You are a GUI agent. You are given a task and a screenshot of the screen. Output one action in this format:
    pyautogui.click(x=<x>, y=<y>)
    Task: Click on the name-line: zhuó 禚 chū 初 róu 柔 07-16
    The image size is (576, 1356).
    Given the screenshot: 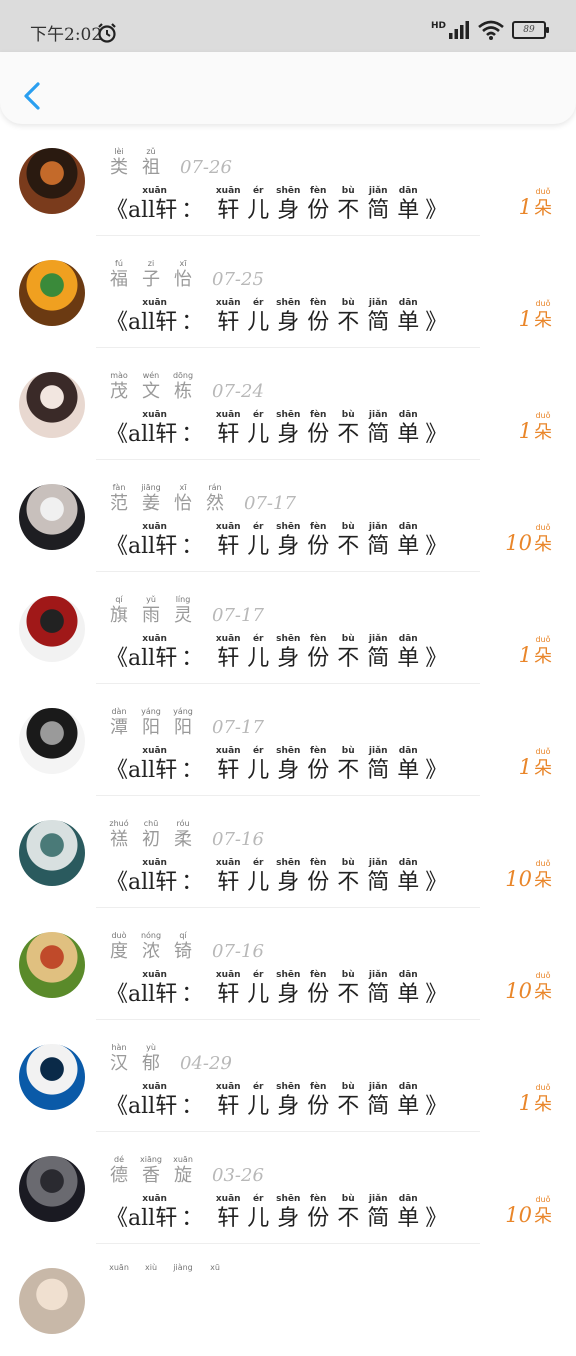 What is the action you would take?
    pyautogui.click(x=184, y=834)
    